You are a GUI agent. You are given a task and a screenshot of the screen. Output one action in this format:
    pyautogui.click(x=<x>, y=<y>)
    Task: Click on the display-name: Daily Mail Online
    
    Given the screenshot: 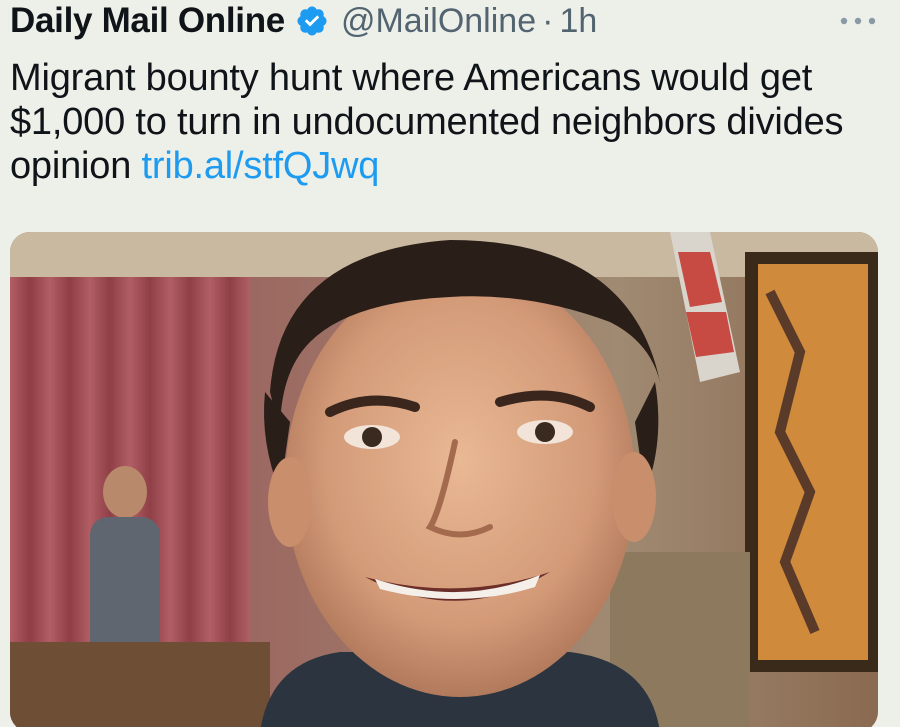 What is the action you would take?
    pyautogui.click(x=147, y=21)
    